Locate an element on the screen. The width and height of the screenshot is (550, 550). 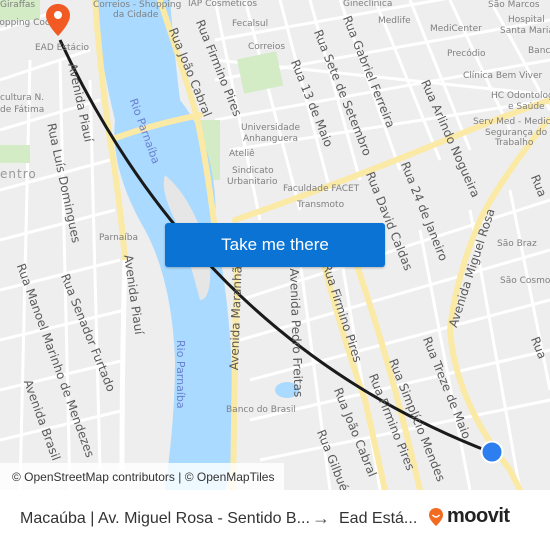
poi-label: e Saúde is located at coordinates (526, 107).